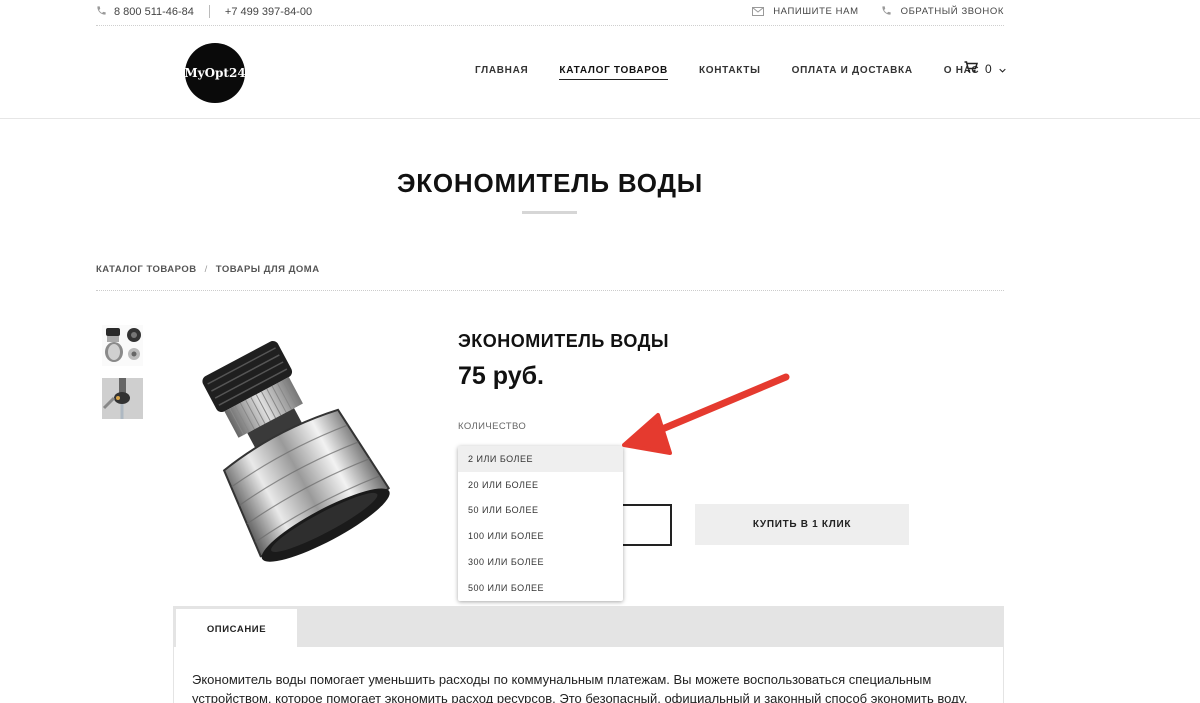  What do you see at coordinates (1002, 69) in the screenshot?
I see `chevron-down-icon` at bounding box center [1002, 69].